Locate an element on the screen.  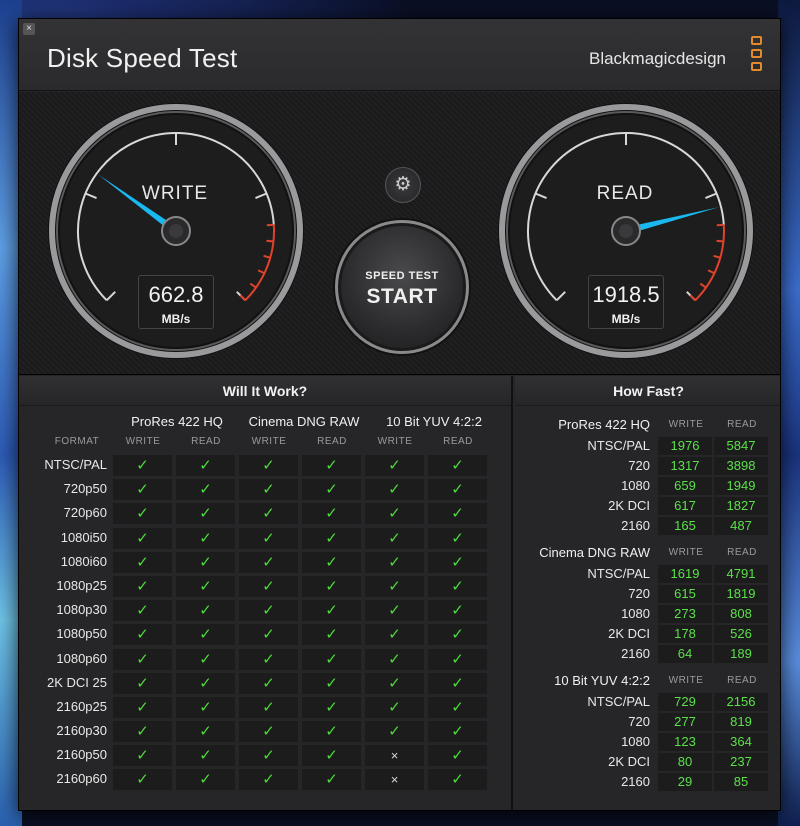
table-row: 720p50 ✓ ✓ ✓ ✓ ✓ ✓ is located at coordinates (266, 490).